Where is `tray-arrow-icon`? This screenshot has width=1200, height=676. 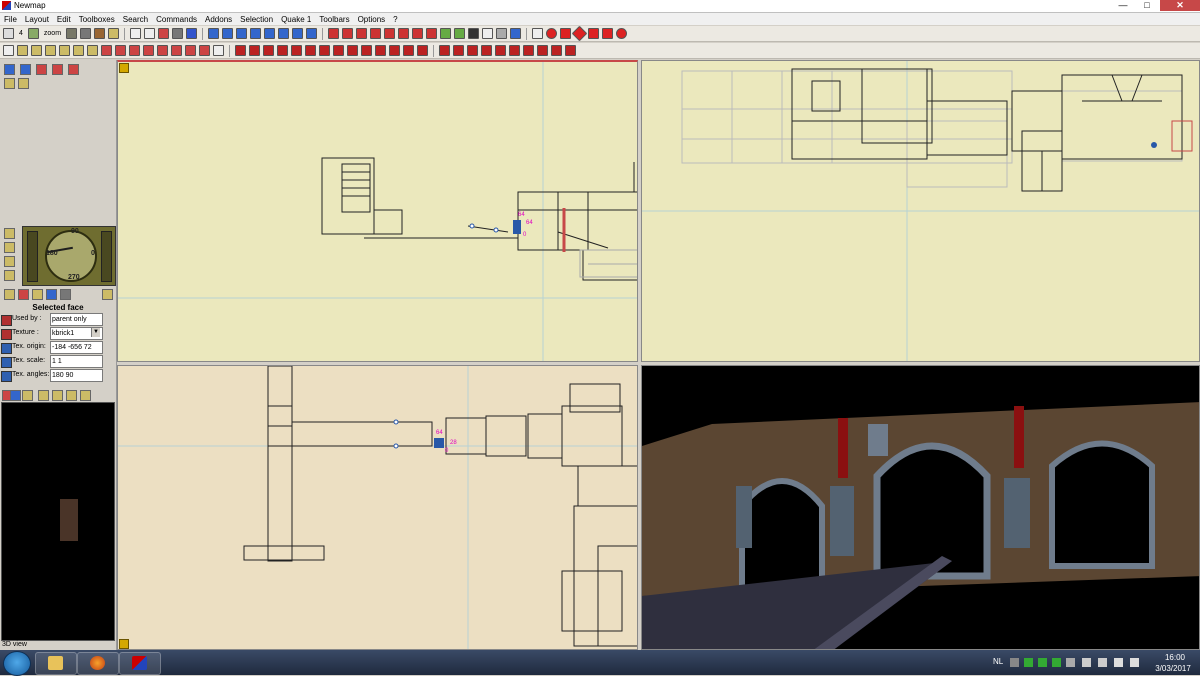
tray-arrow-icon is located at coordinates (1014, 662).